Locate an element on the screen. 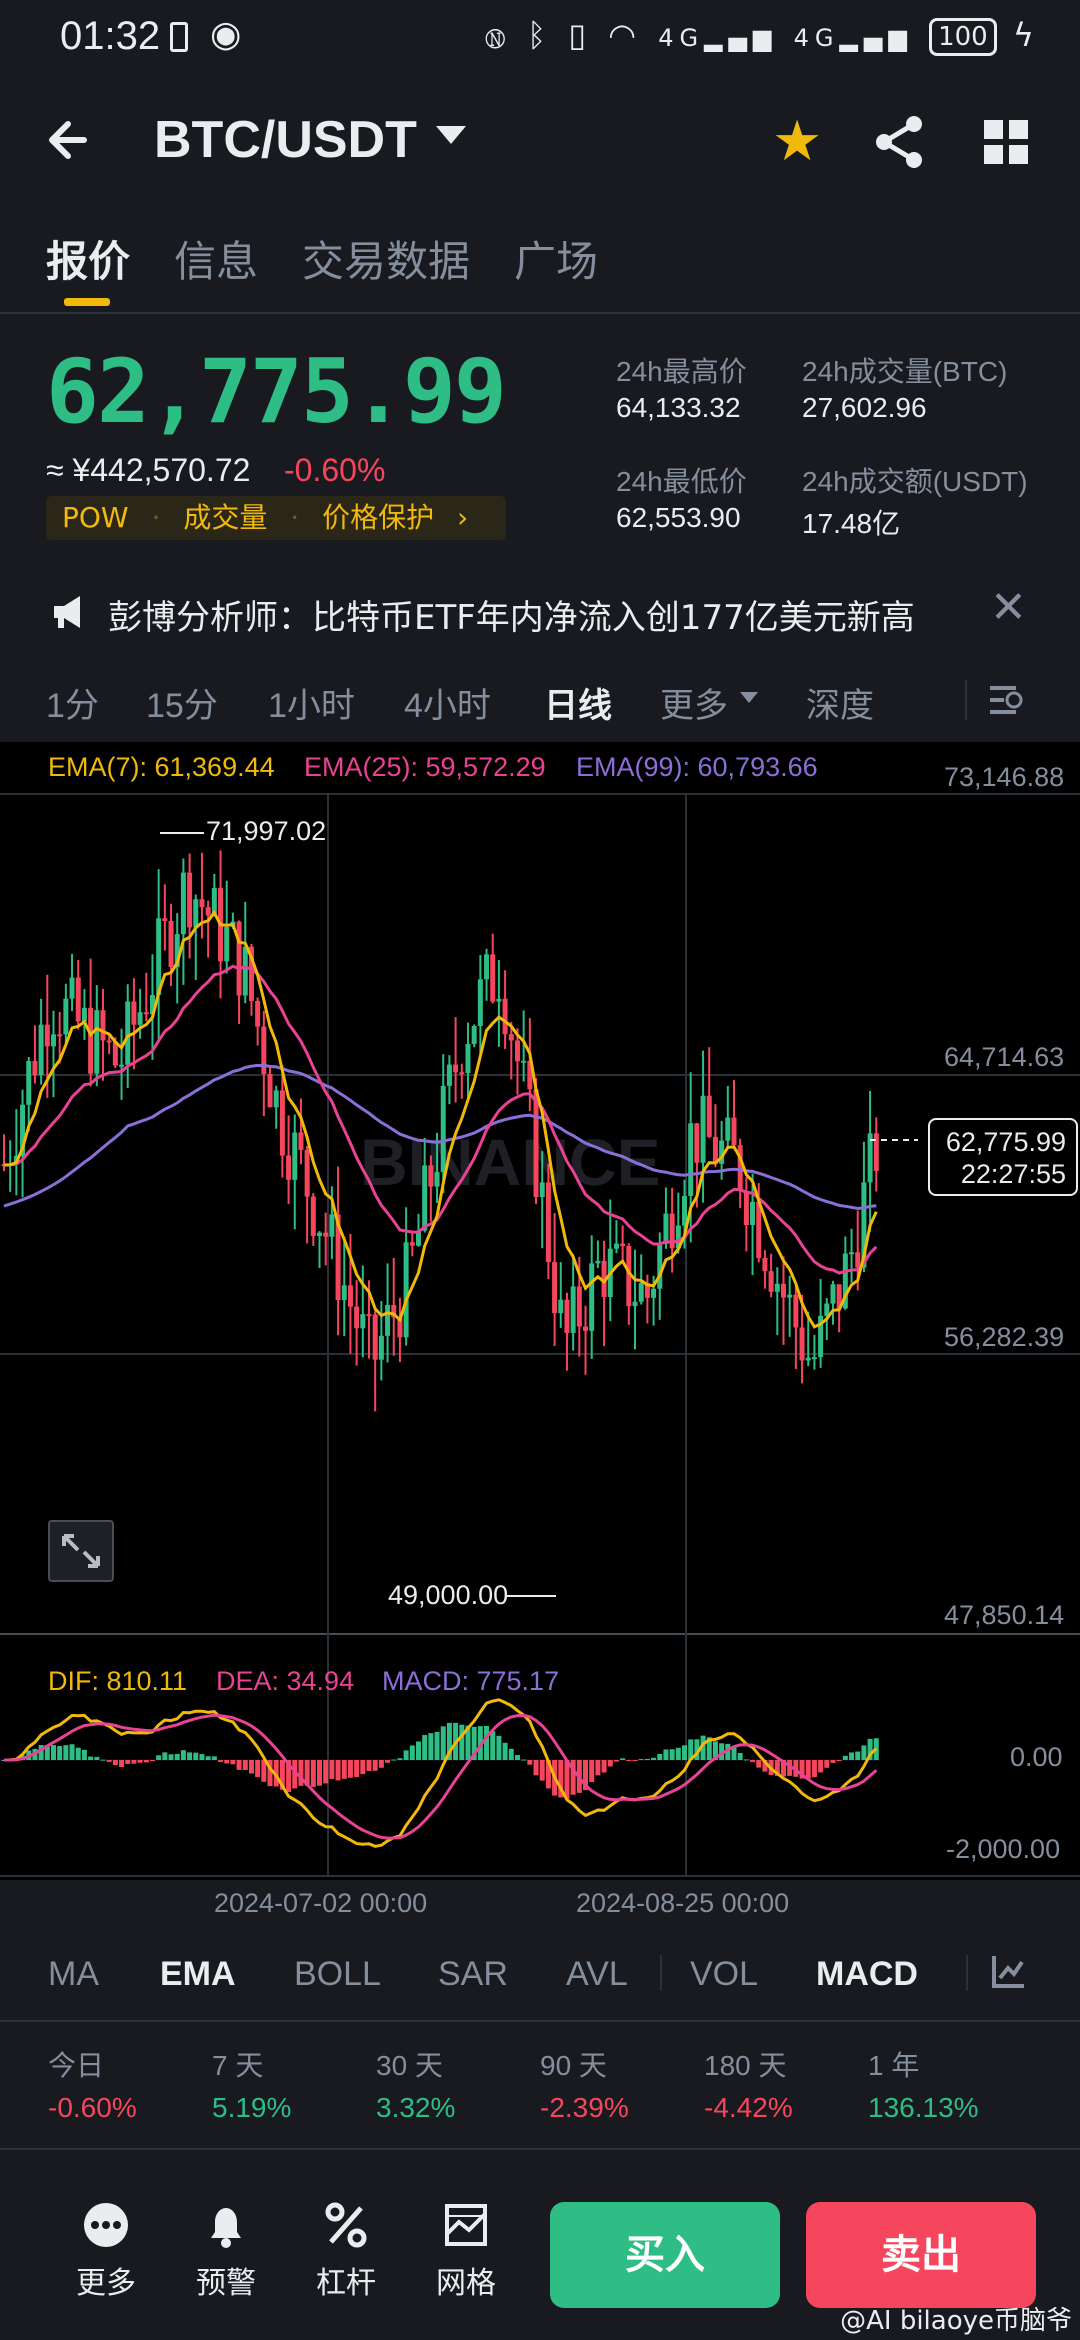 This screenshot has width=1080, height=2340. interval-more: 更多 is located at coordinates (694, 702).